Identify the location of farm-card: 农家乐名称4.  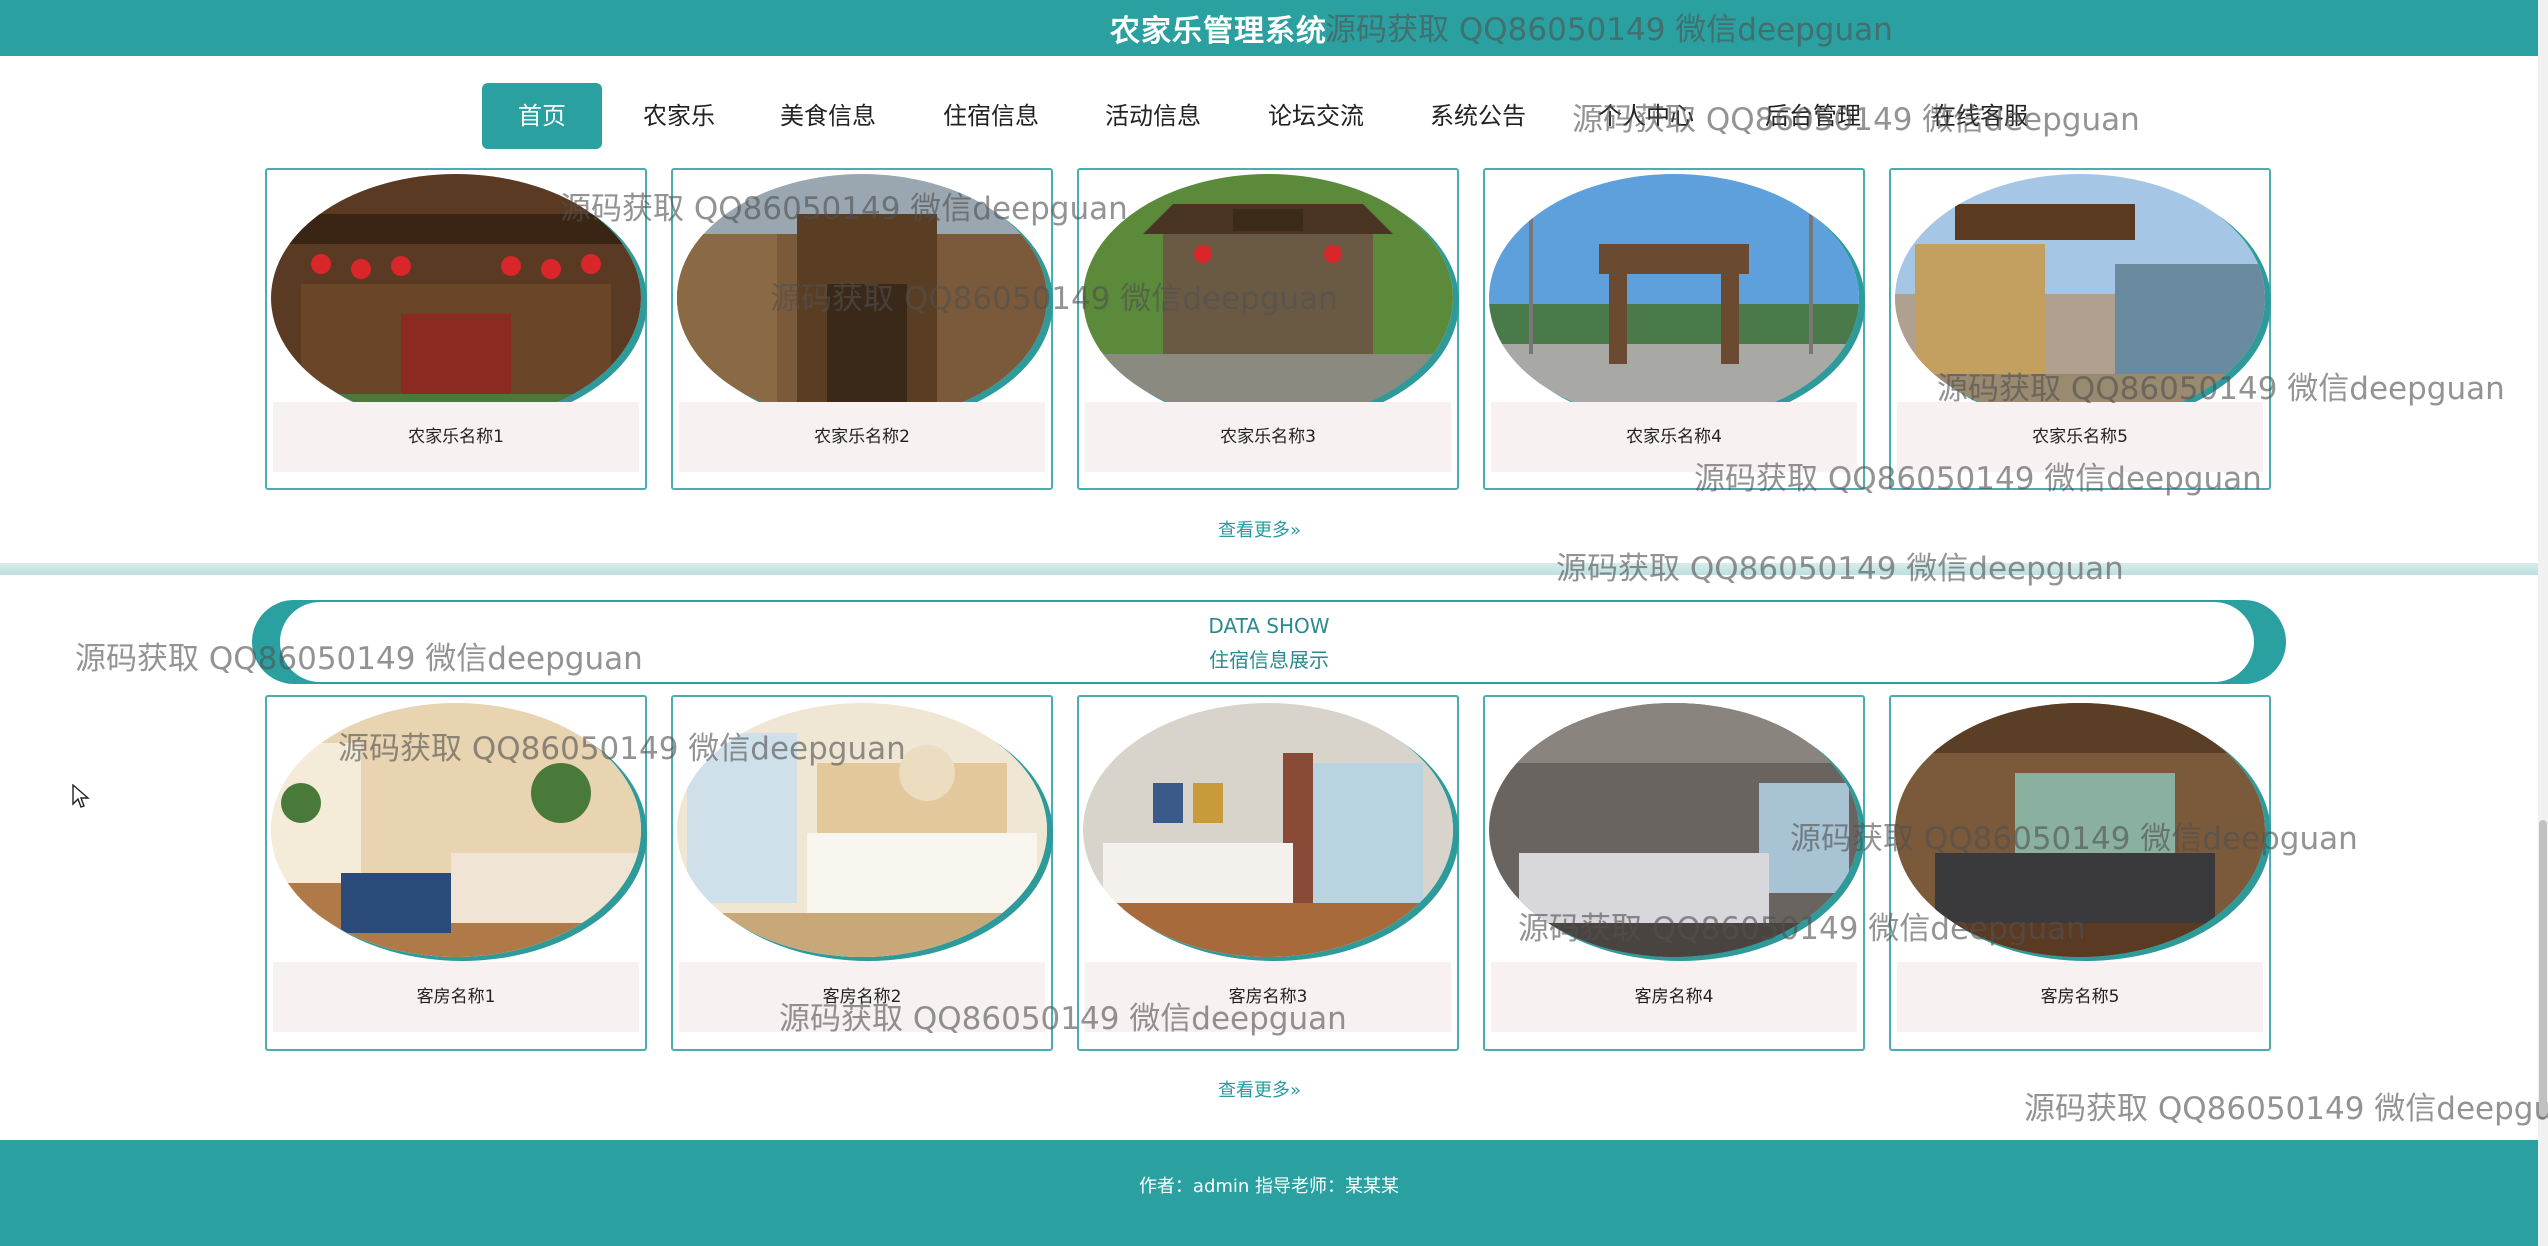
(1674, 329).